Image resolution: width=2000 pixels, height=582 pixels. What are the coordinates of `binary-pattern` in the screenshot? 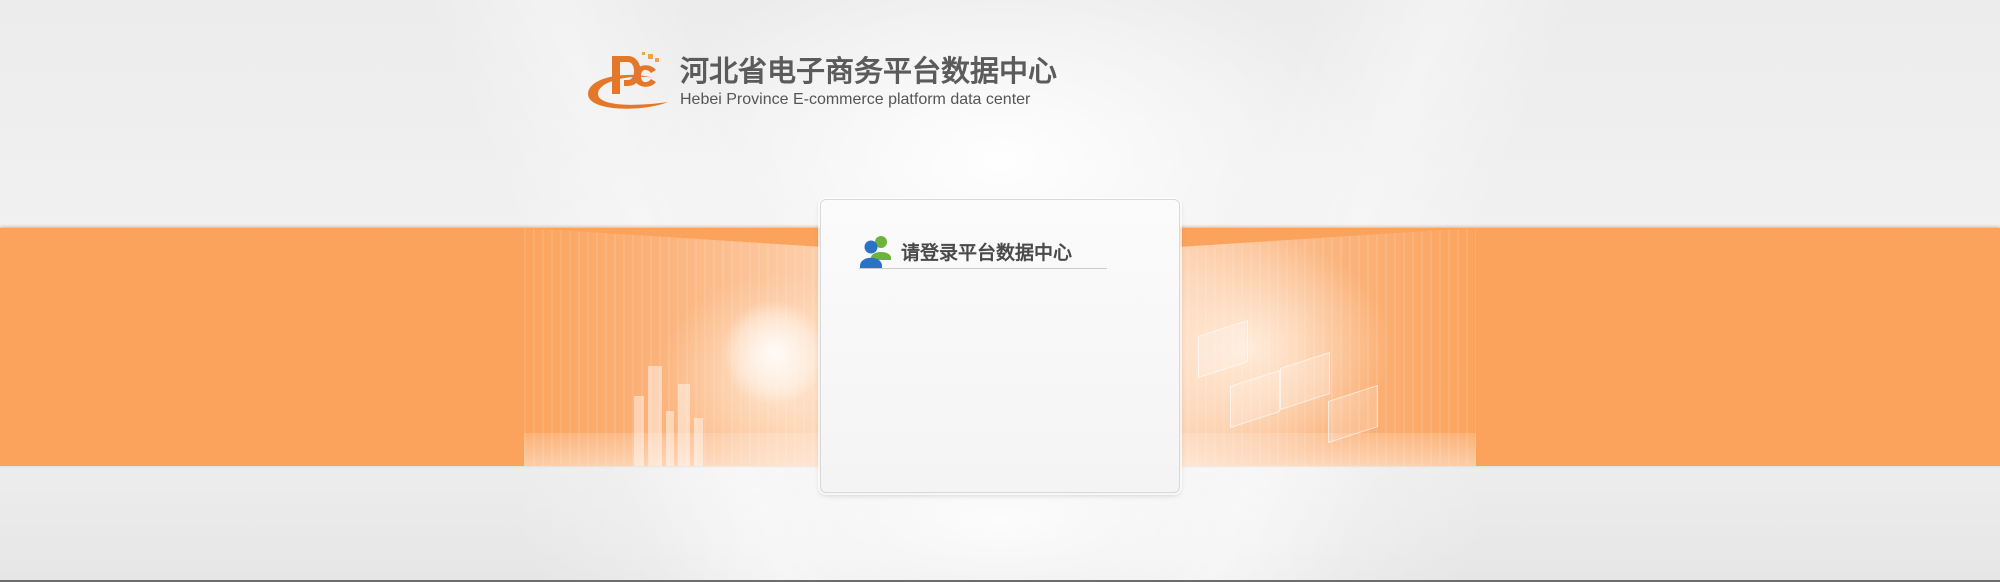 It's located at (674, 347).